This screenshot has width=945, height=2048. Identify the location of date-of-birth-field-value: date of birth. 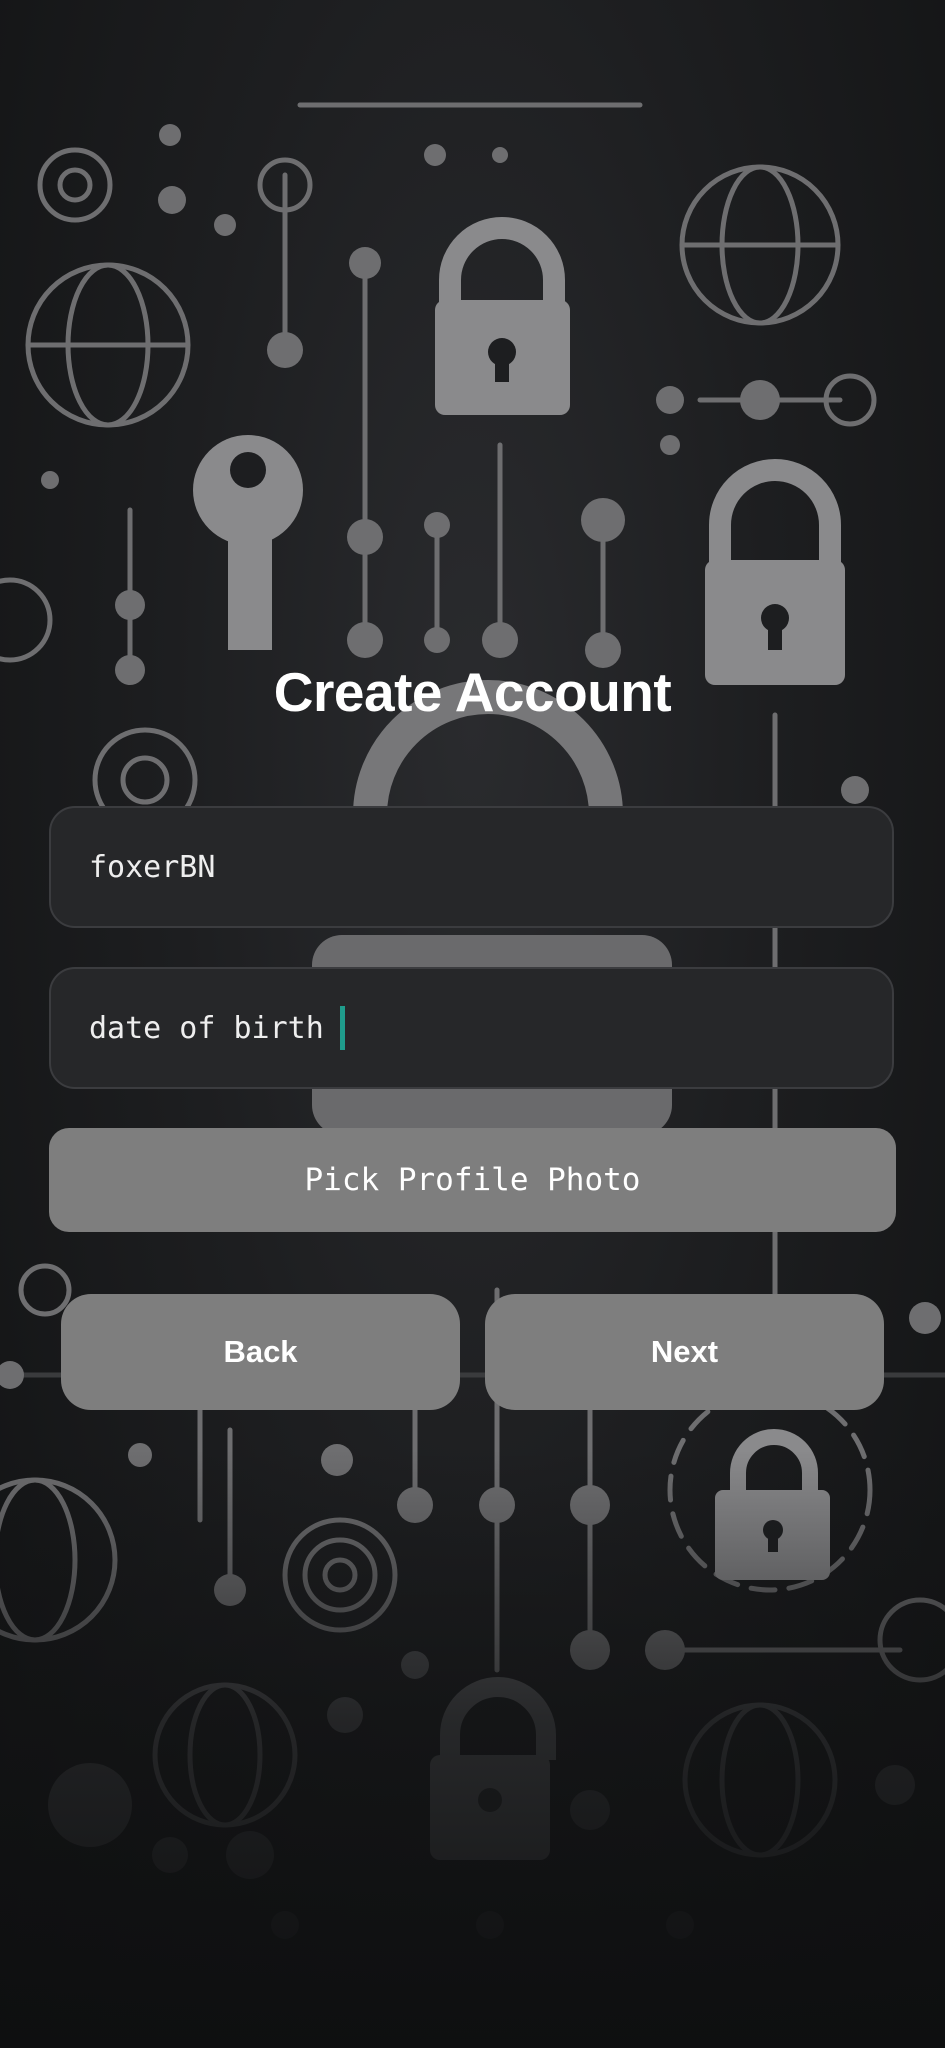
(206, 1028).